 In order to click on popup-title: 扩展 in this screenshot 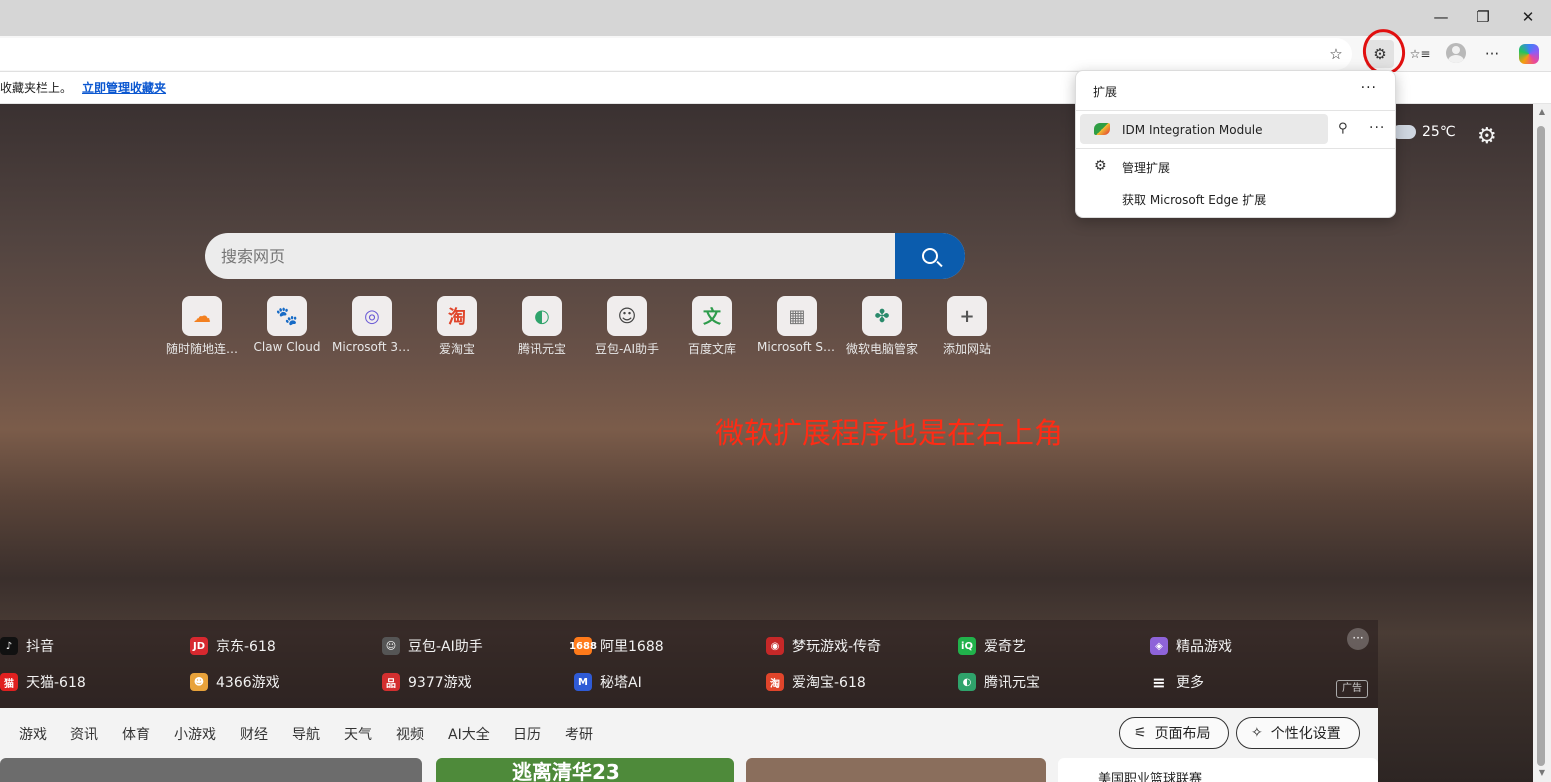, I will do `click(1105, 92)`.